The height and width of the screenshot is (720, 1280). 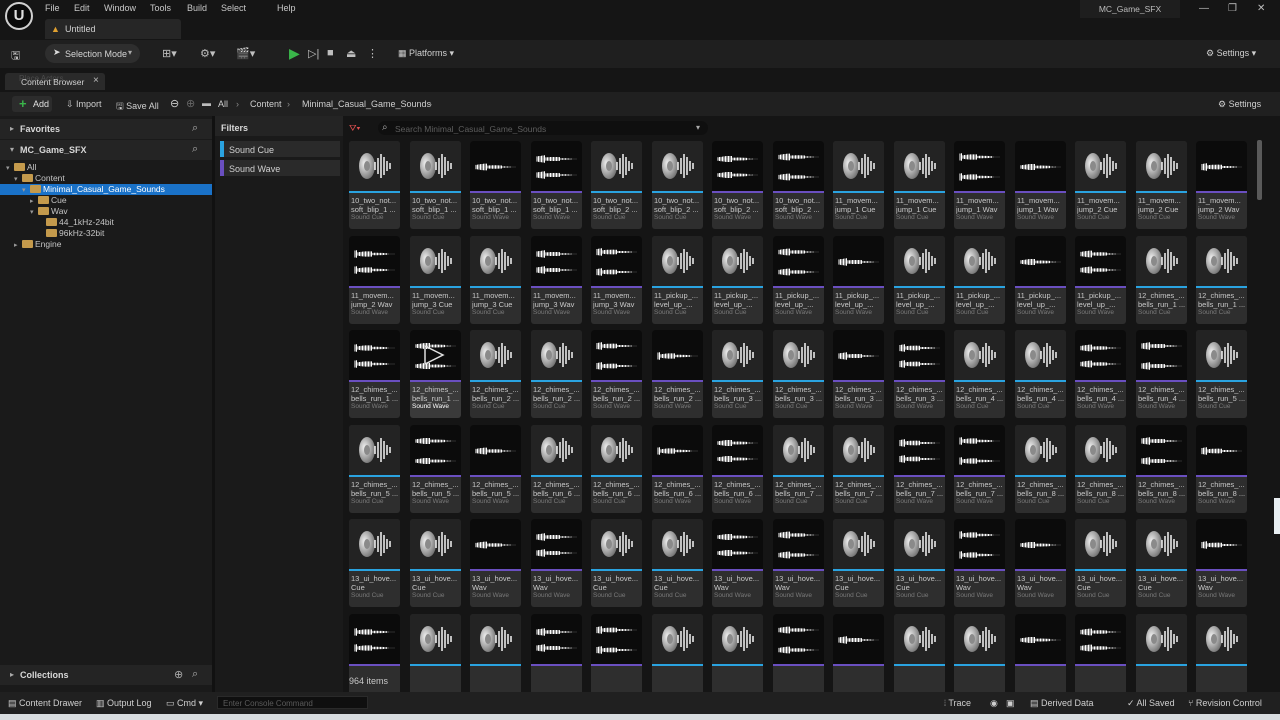 What do you see at coordinates (919, 280) in the screenshot?
I see `asset-tile-sound-cue: 11_pickup_... level_up_... Sound Cue` at bounding box center [919, 280].